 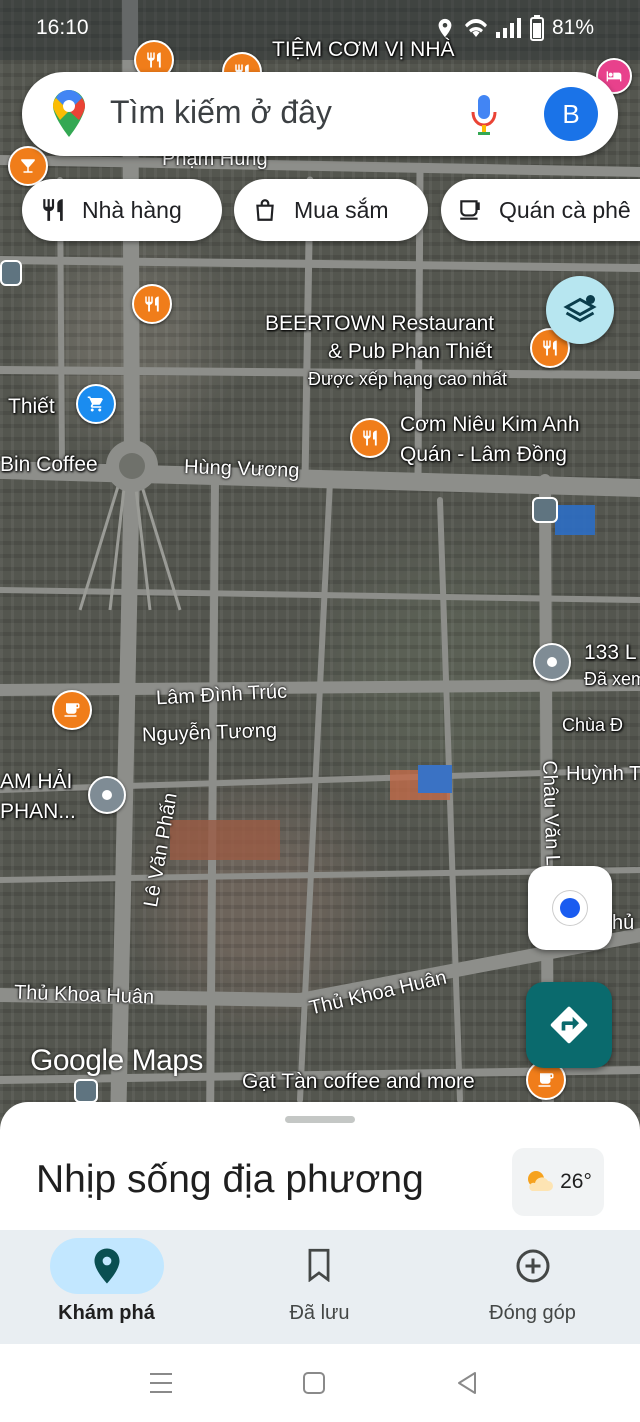 I want to click on google-maps-watermark: Google Maps, so click(x=116, y=1060).